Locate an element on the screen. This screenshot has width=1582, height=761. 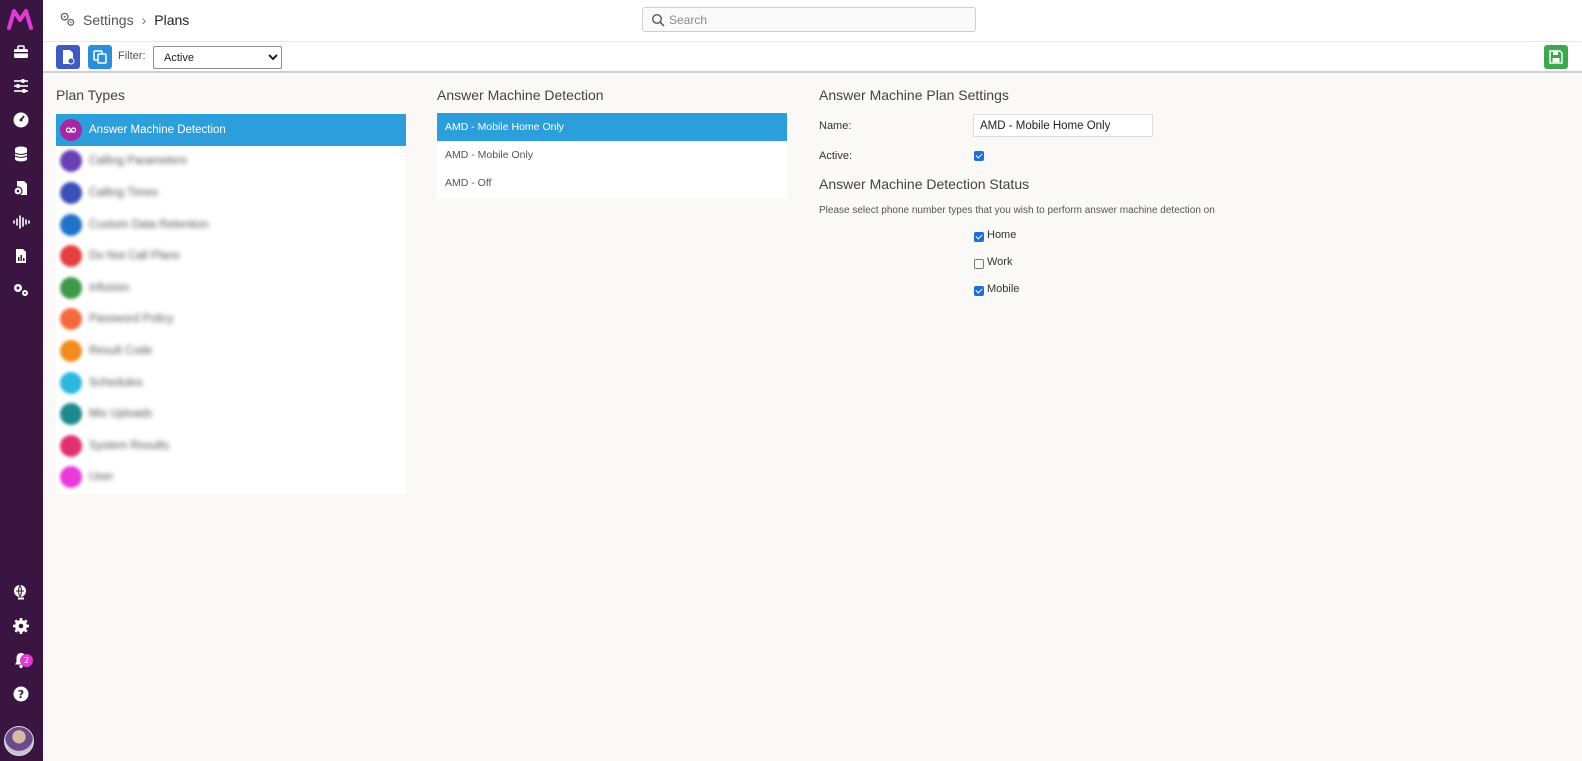
toolbox-icon is located at coordinates (21, 52).